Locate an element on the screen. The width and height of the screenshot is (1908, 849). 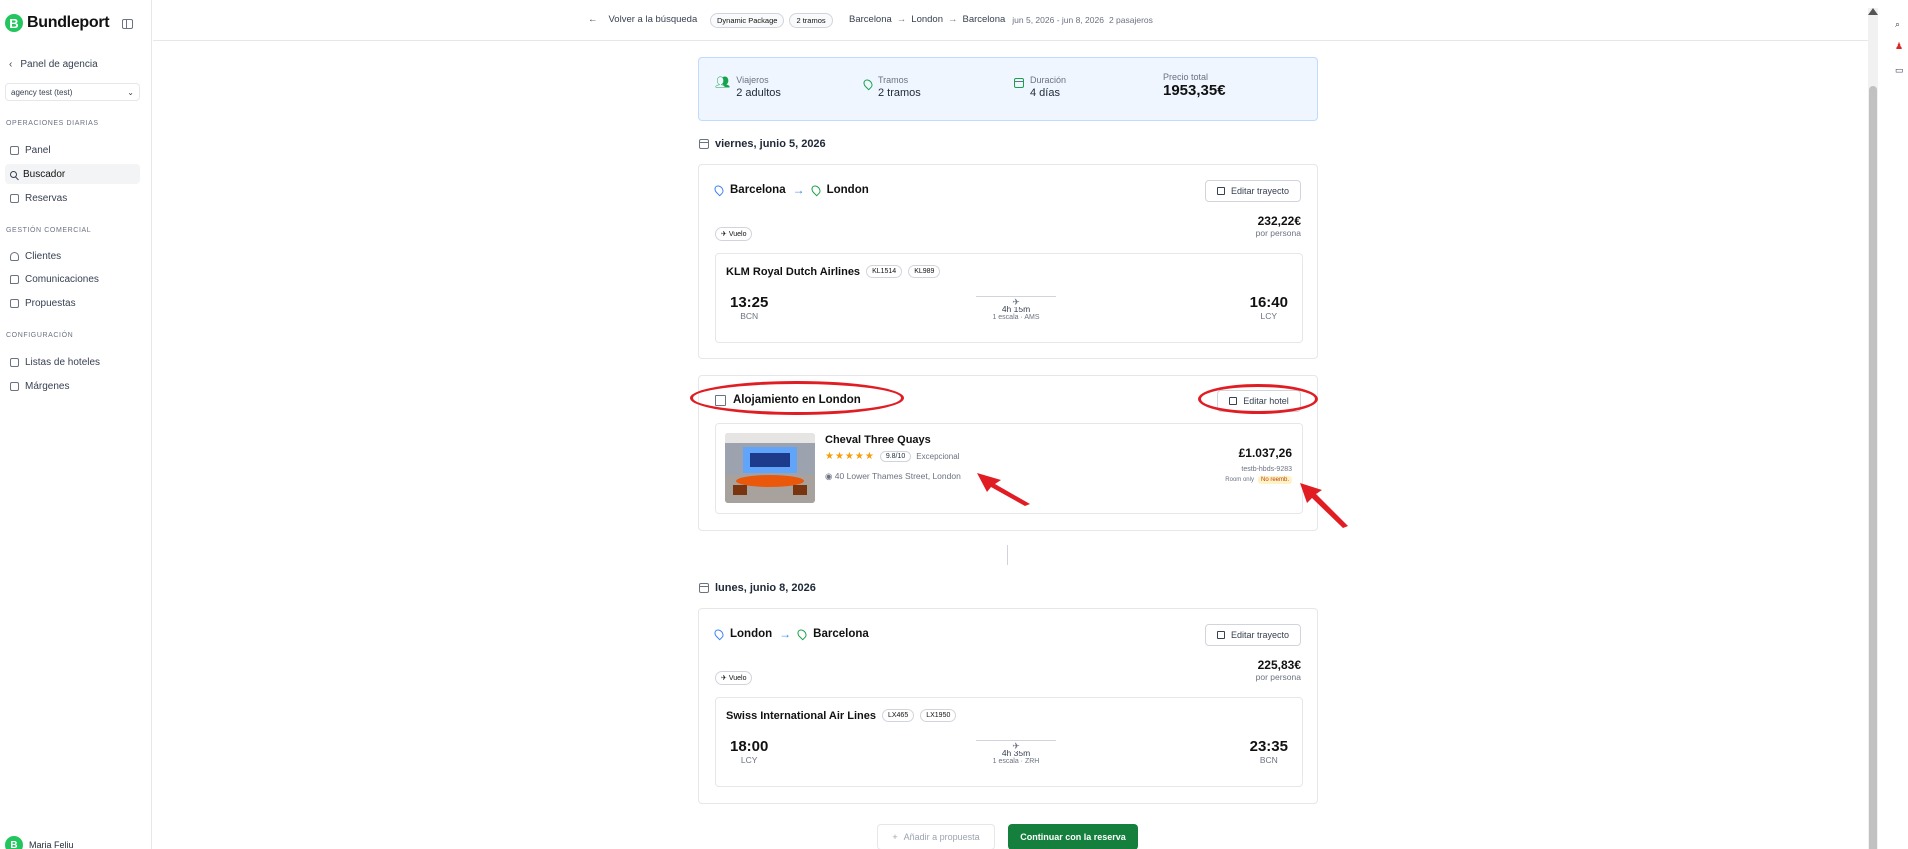
leg-price-value: 225,83€ is located at coordinates (1279, 665).